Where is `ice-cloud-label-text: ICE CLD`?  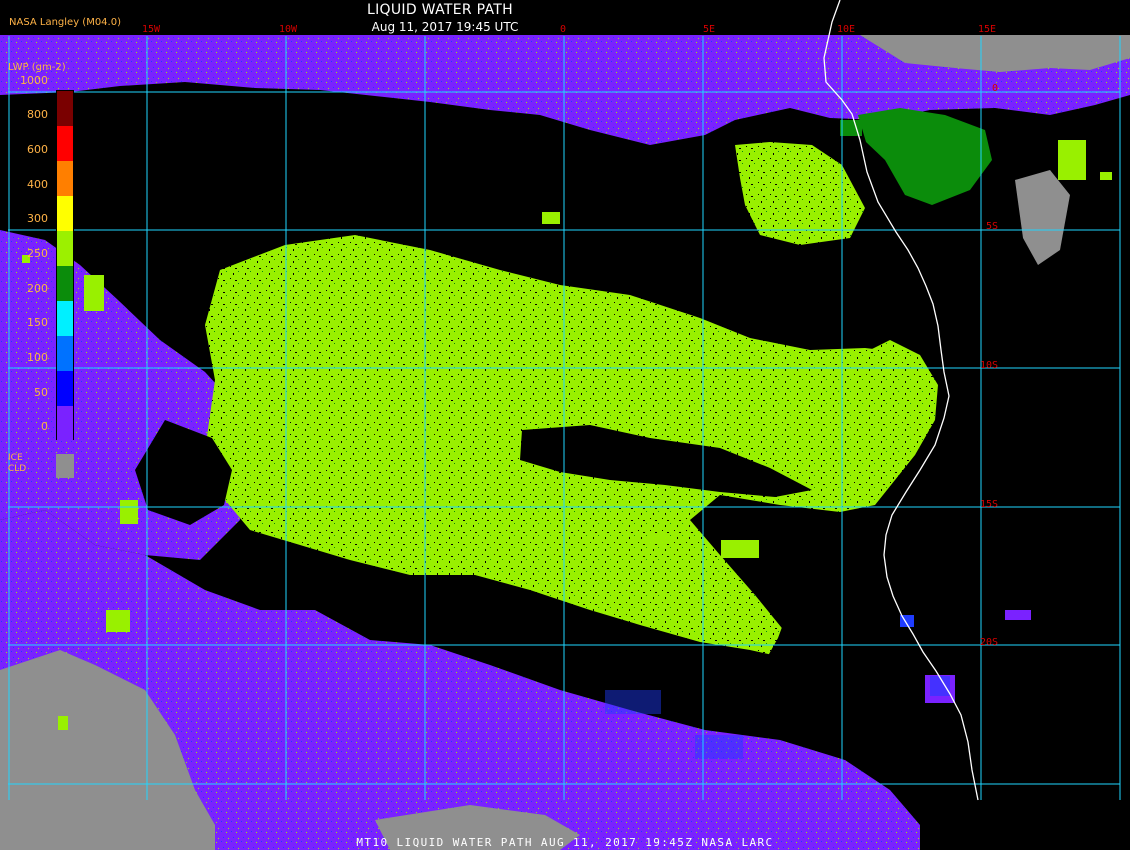
ice-cloud-label-text: ICE CLD is located at coordinates (17, 463).